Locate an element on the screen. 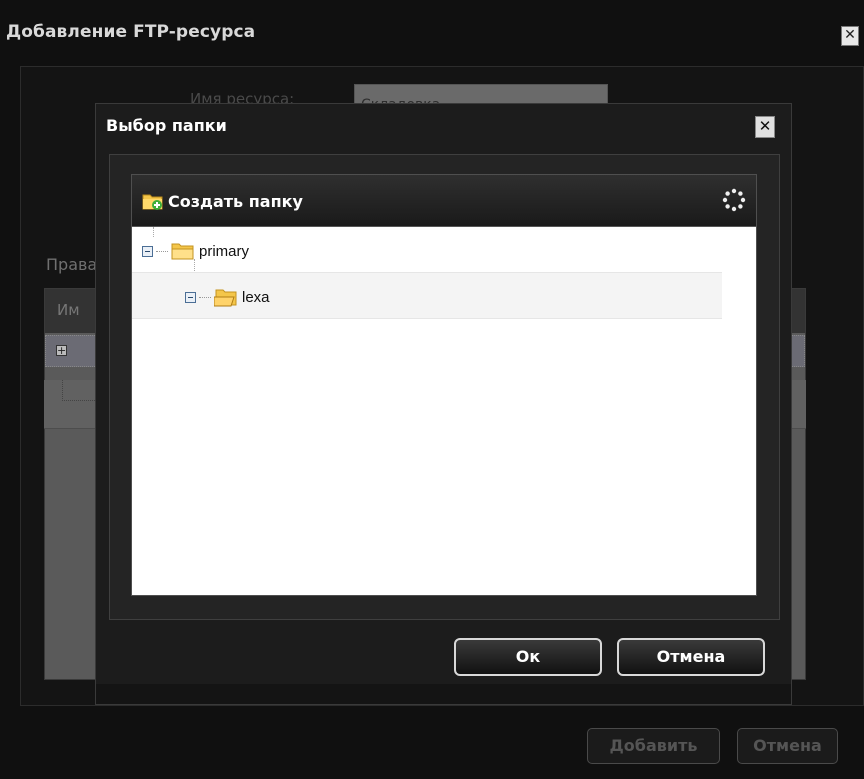 This screenshot has height=779, width=864. create-folder-button: Создать папку is located at coordinates (222, 201).